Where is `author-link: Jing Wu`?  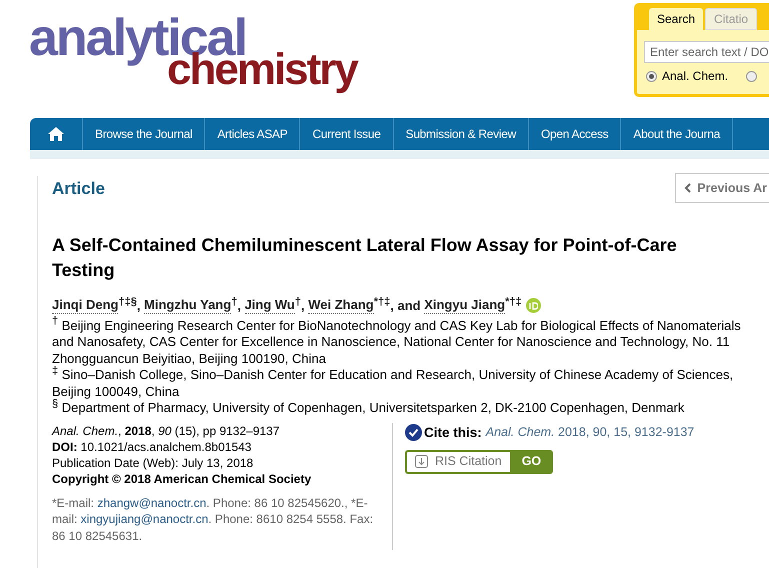 author-link: Jing Wu is located at coordinates (269, 305).